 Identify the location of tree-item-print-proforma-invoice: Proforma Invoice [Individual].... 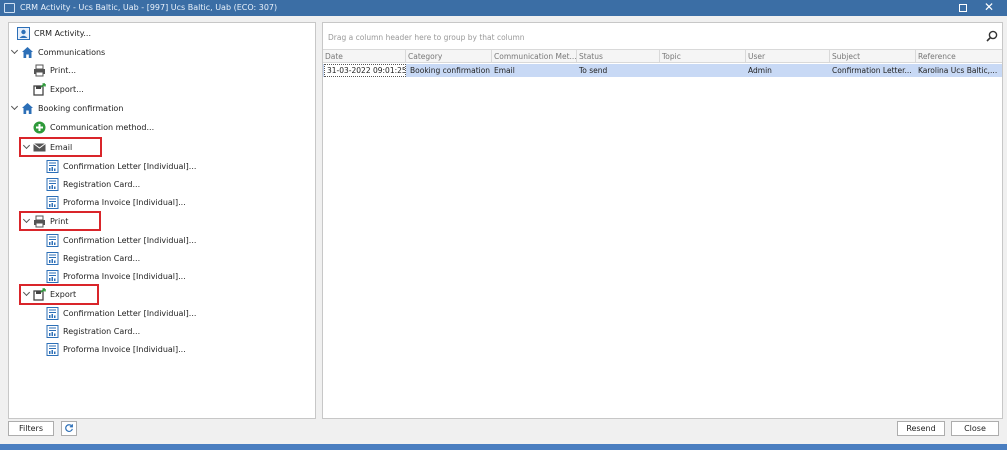
(116, 276).